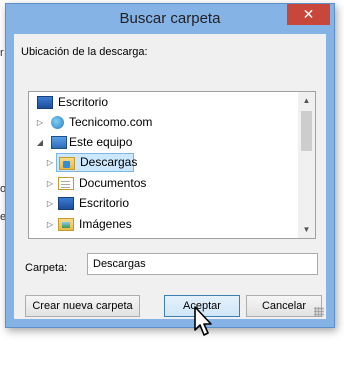 The image size is (344, 370). What do you see at coordinates (284, 306) in the screenshot?
I see `cancel-button: Cancelar` at bounding box center [284, 306].